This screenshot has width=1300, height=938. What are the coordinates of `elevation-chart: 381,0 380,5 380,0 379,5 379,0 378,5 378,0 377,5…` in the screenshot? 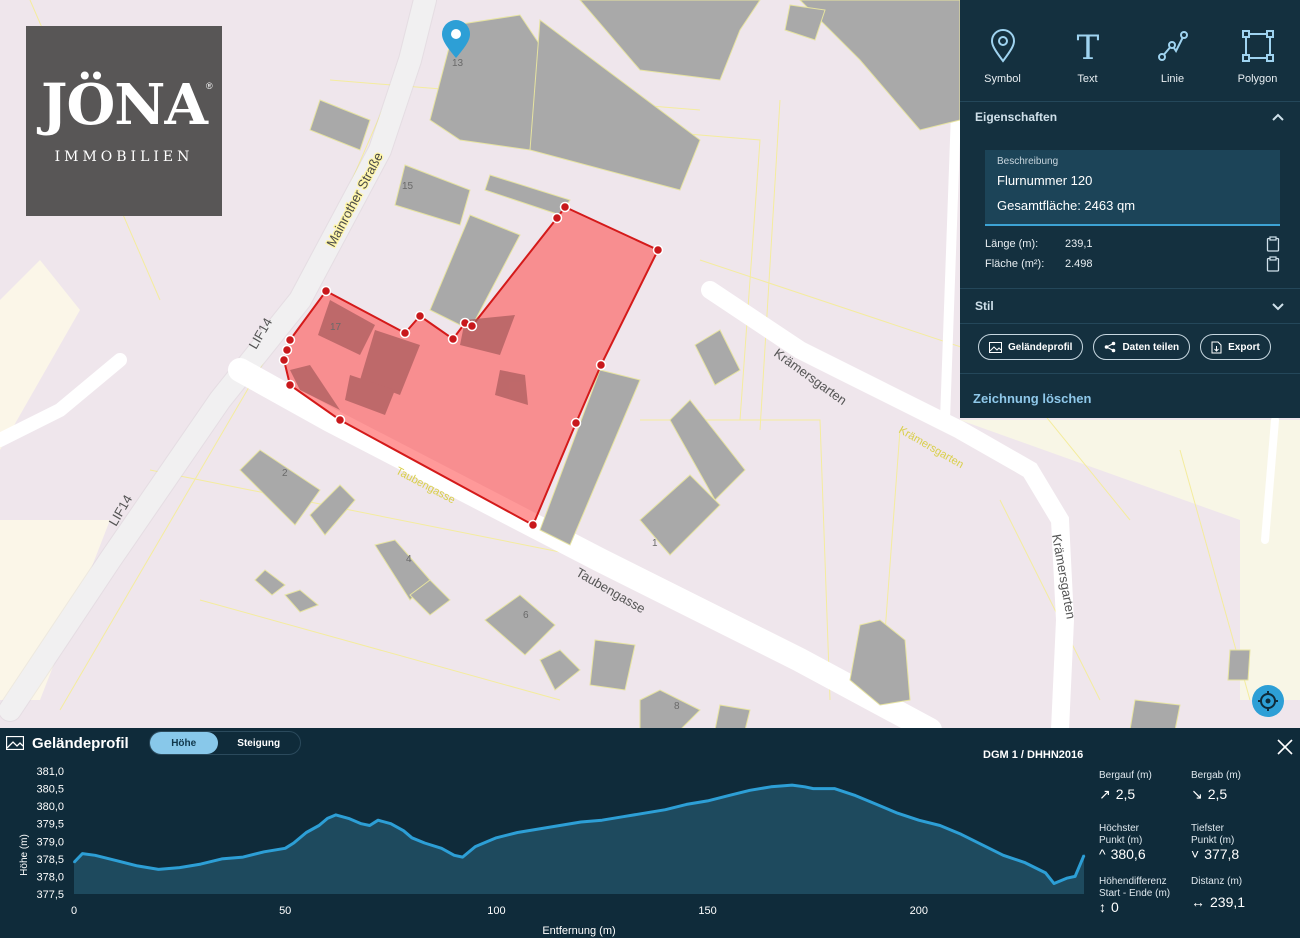 It's located at (552, 851).